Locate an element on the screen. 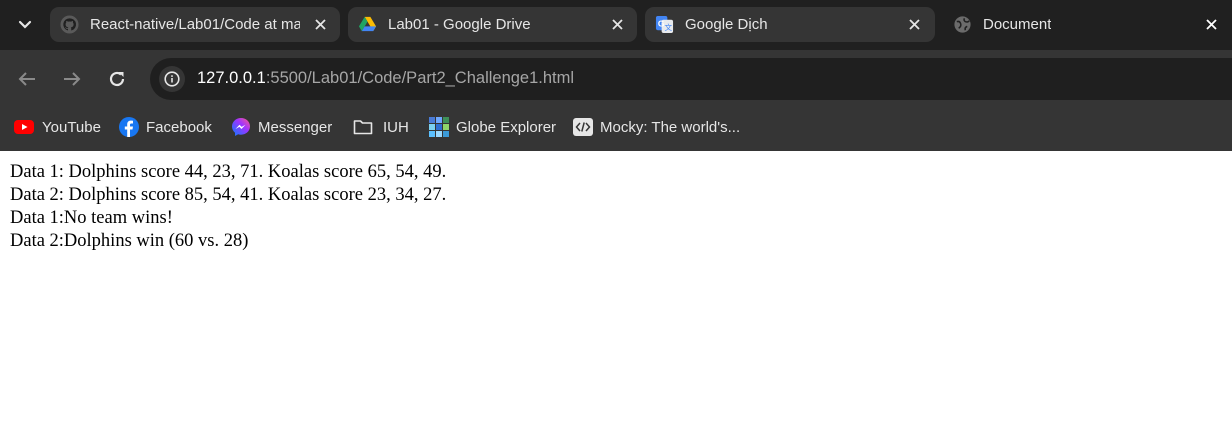 The image size is (1232, 431). bookmark-globe-explorer: Globe Explorer is located at coordinates (492, 127).